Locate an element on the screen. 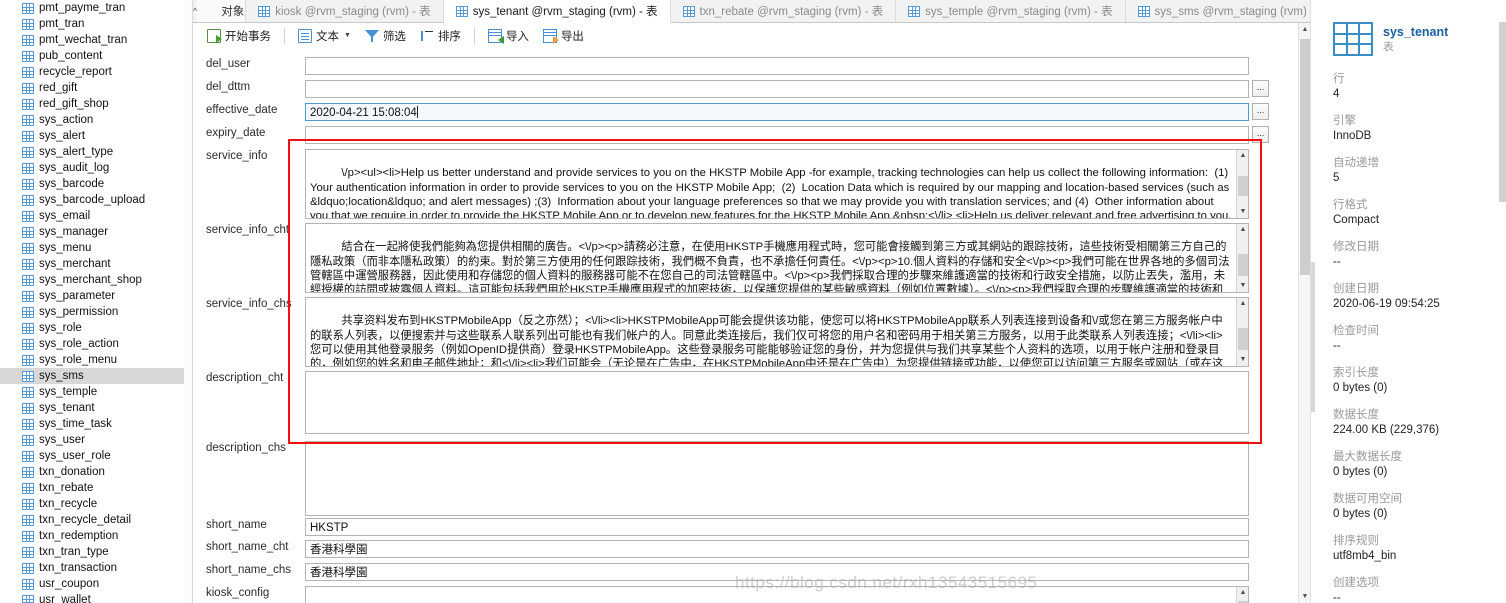 The height and width of the screenshot is (603, 1506). tree-item-txn-rebate: txn_rebate is located at coordinates (96, 488).